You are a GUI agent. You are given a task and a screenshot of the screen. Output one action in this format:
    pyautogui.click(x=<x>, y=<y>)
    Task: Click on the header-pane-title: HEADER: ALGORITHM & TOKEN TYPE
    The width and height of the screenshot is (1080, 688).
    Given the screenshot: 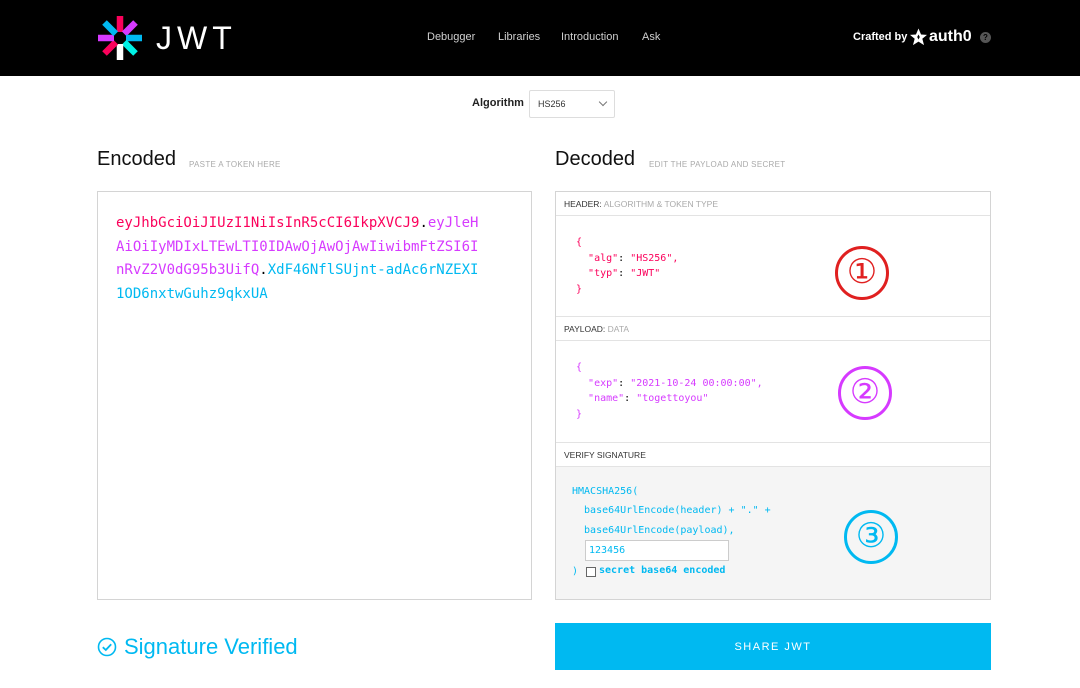 What is the action you would take?
    pyautogui.click(x=773, y=204)
    